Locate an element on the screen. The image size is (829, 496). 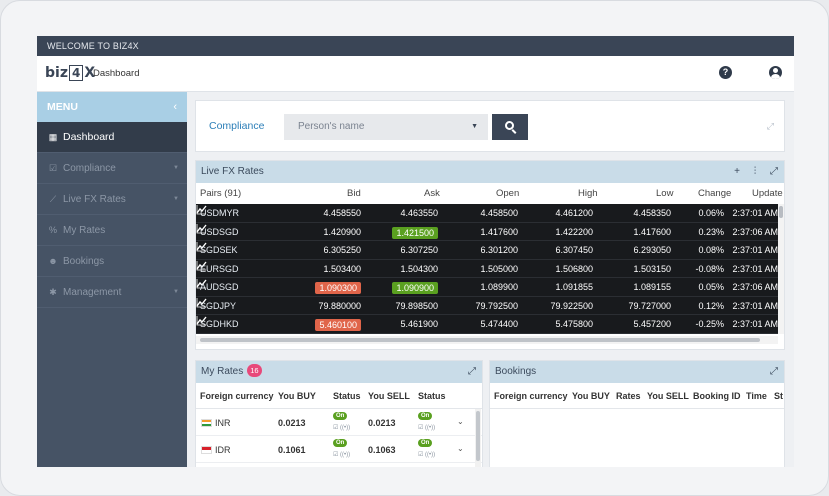
my-rates-scrollbar is located at coordinates (478, 438).